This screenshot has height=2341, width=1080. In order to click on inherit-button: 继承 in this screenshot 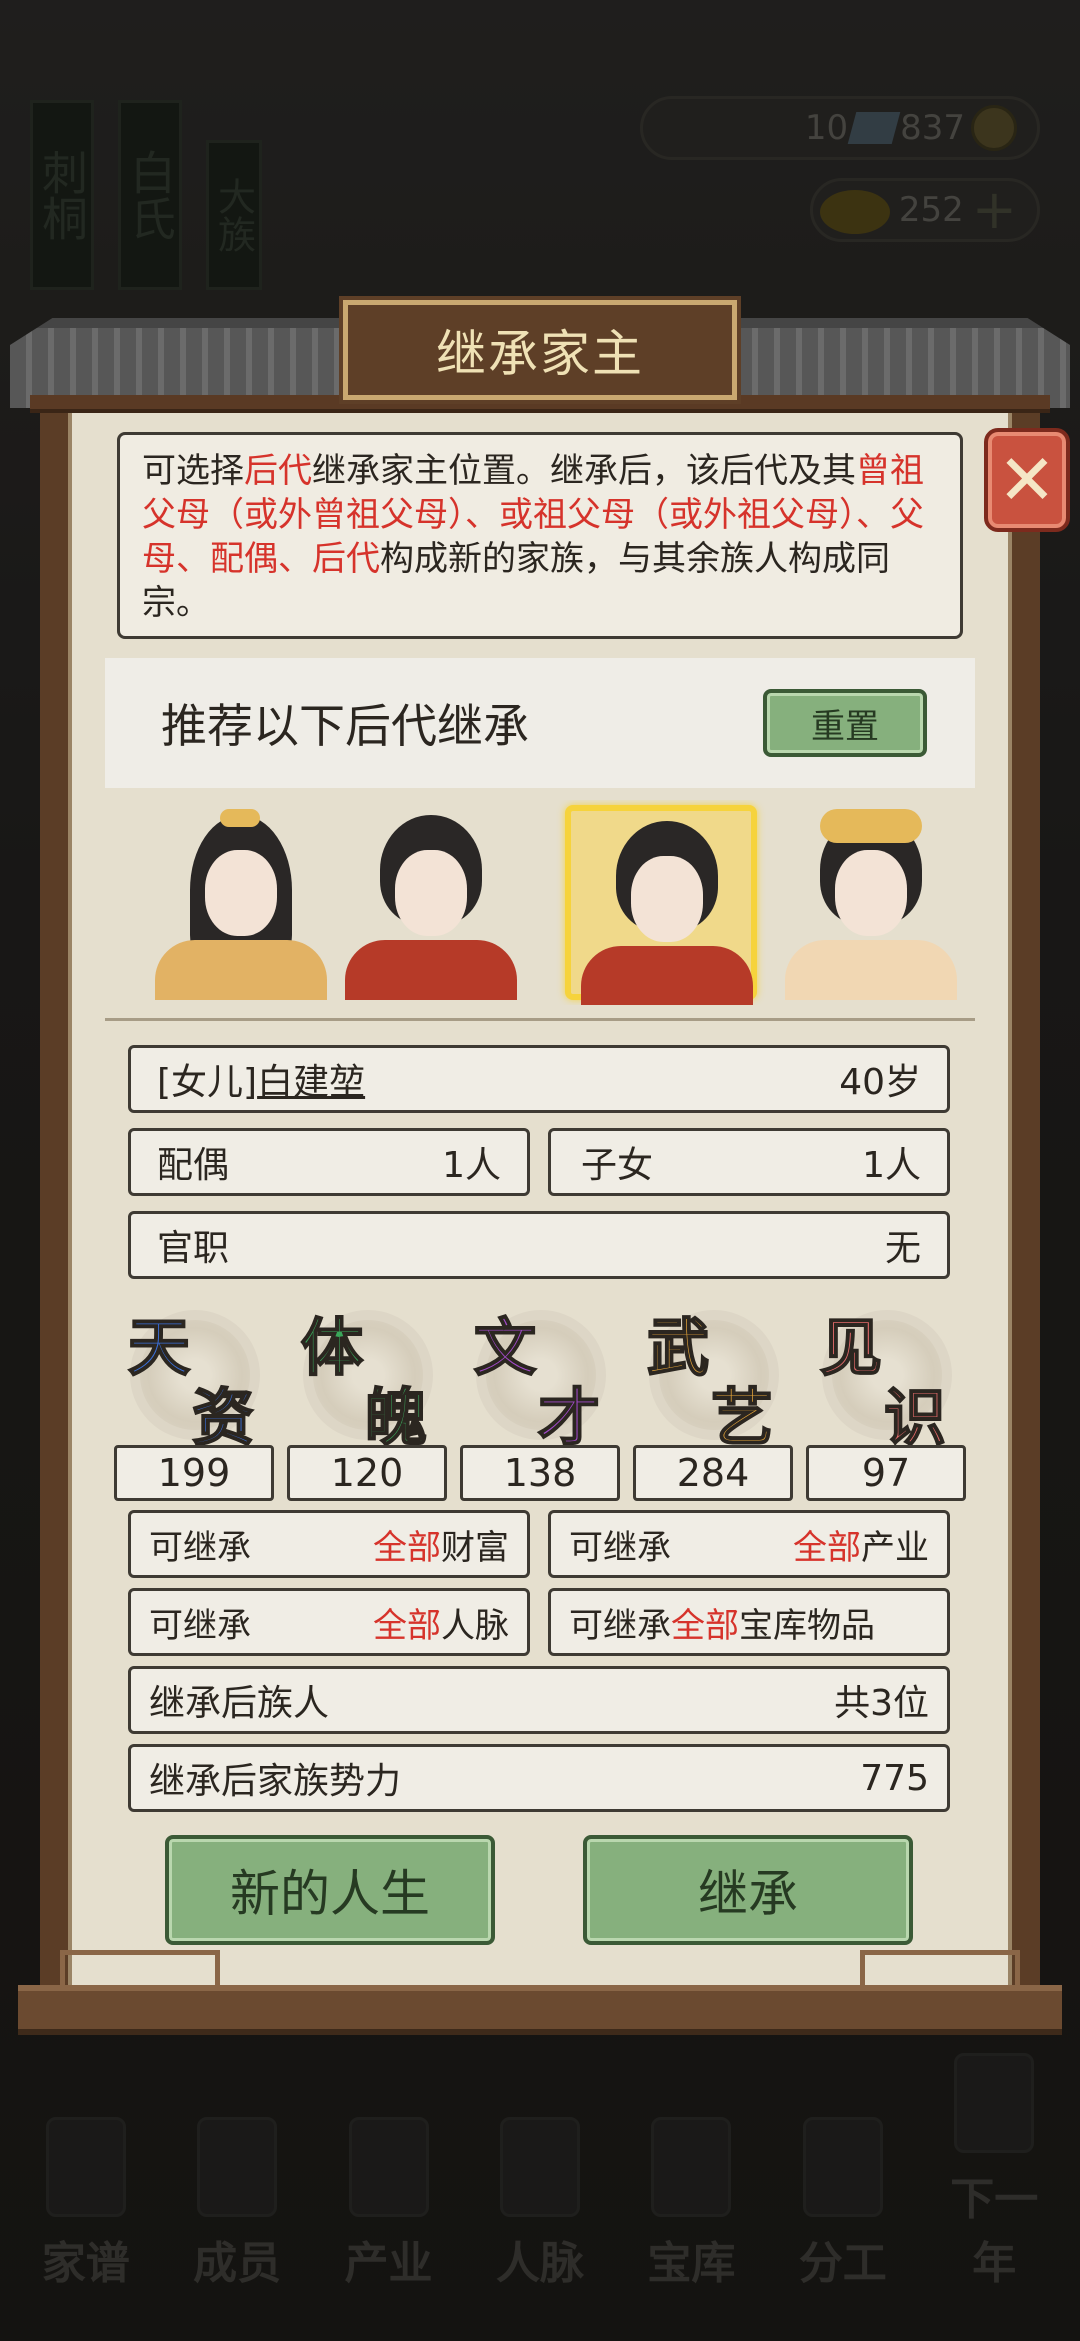, I will do `click(748, 1890)`.